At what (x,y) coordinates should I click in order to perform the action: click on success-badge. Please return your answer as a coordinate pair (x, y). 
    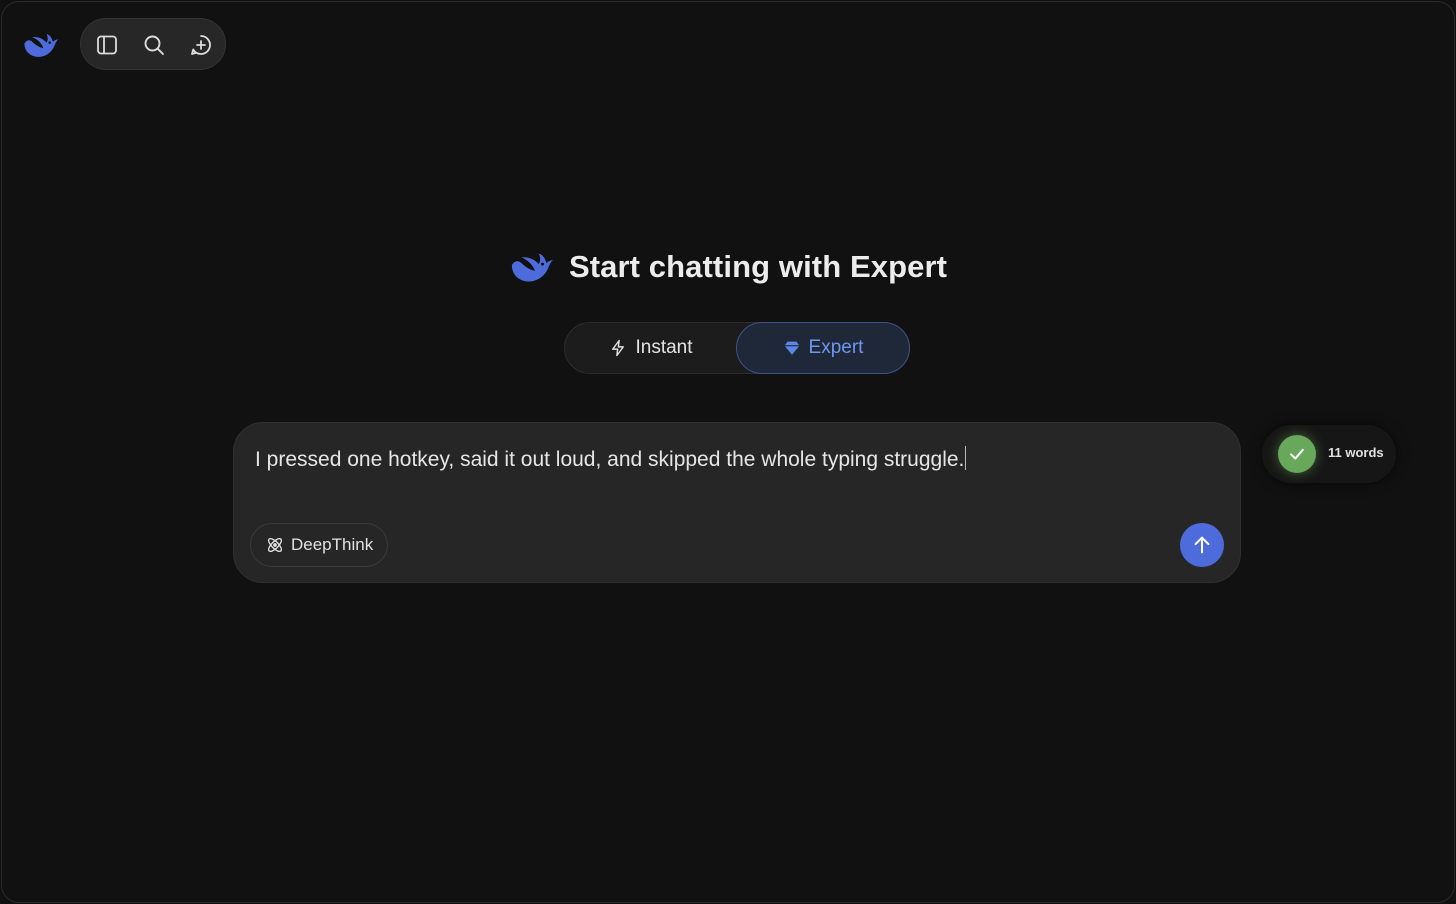
    Looking at the image, I should click on (1297, 454).